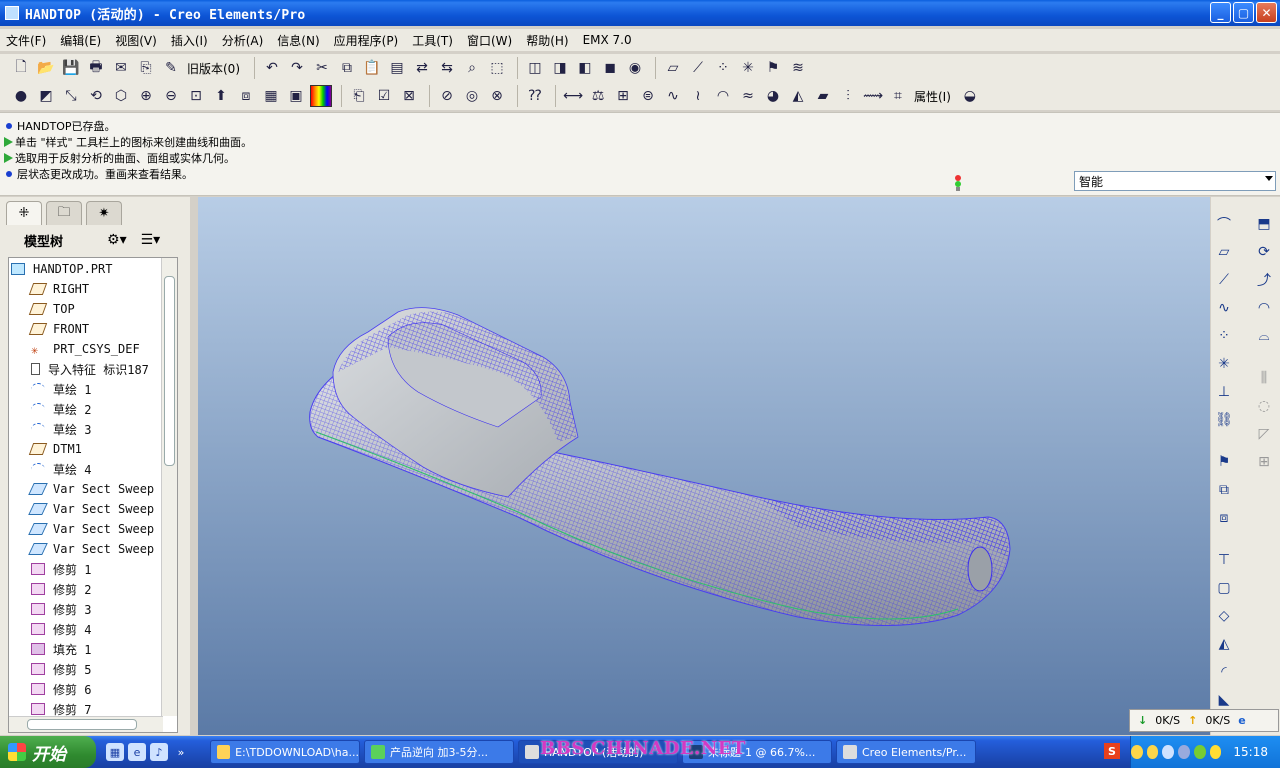 The image size is (1280, 768). Describe the element at coordinates (246, 96) in the screenshot. I see `saved-views-icon: ⧈` at that location.